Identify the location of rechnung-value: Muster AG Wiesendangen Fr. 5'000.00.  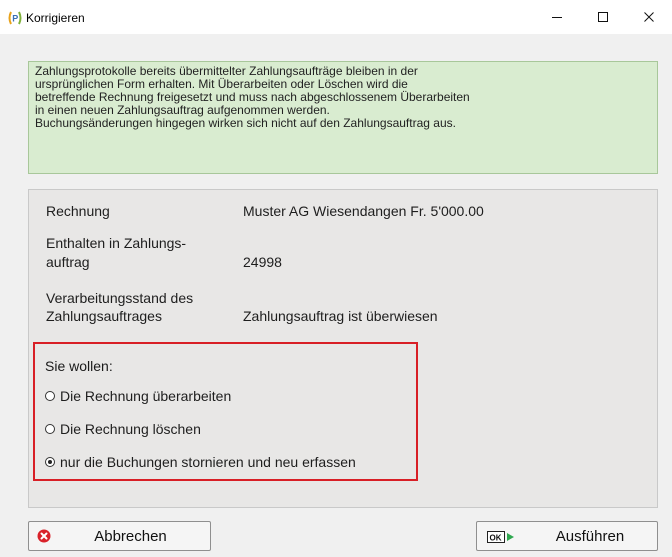
(363, 211).